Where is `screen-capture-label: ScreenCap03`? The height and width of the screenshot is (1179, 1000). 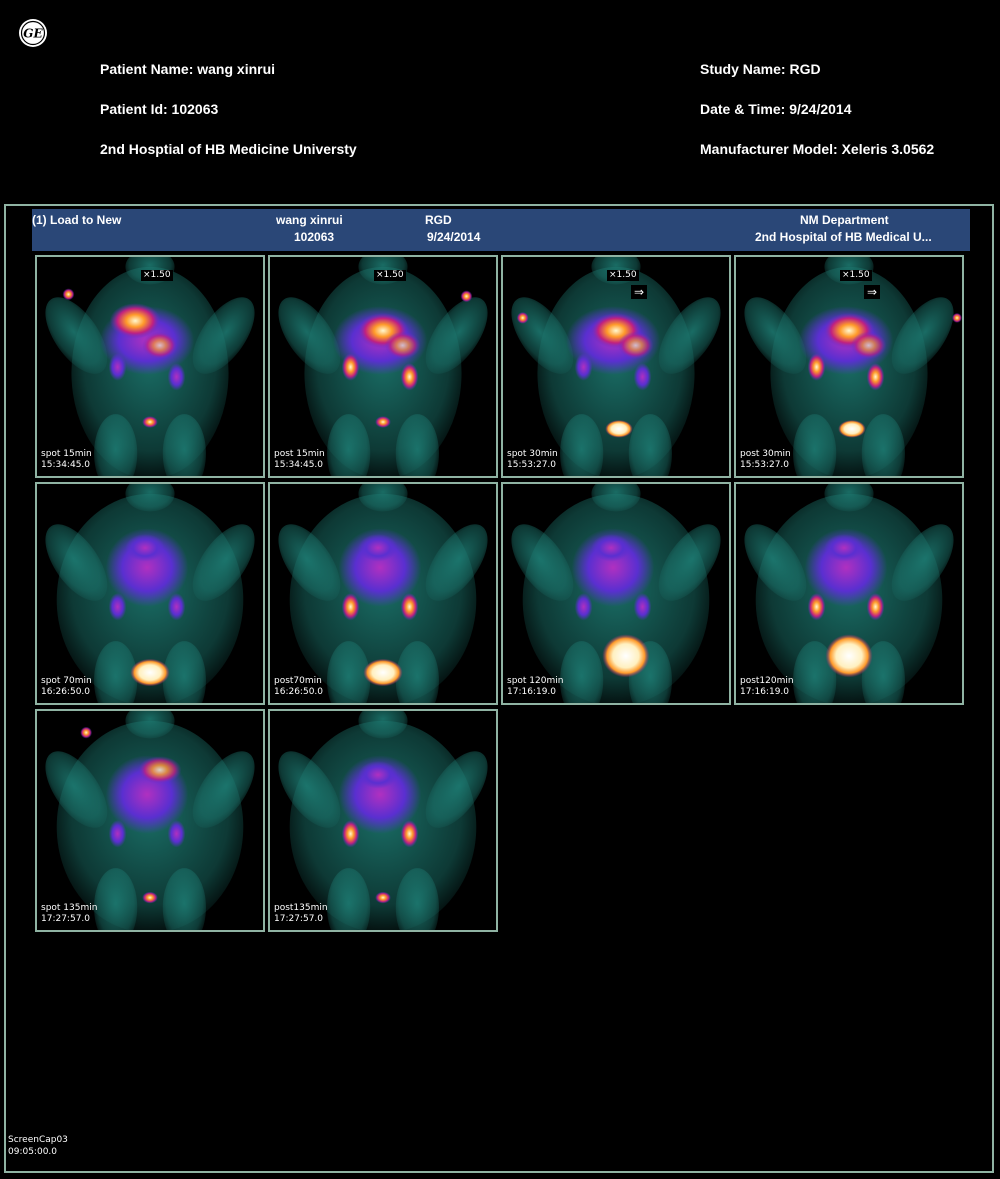 screen-capture-label: ScreenCap03 is located at coordinates (38, 1140).